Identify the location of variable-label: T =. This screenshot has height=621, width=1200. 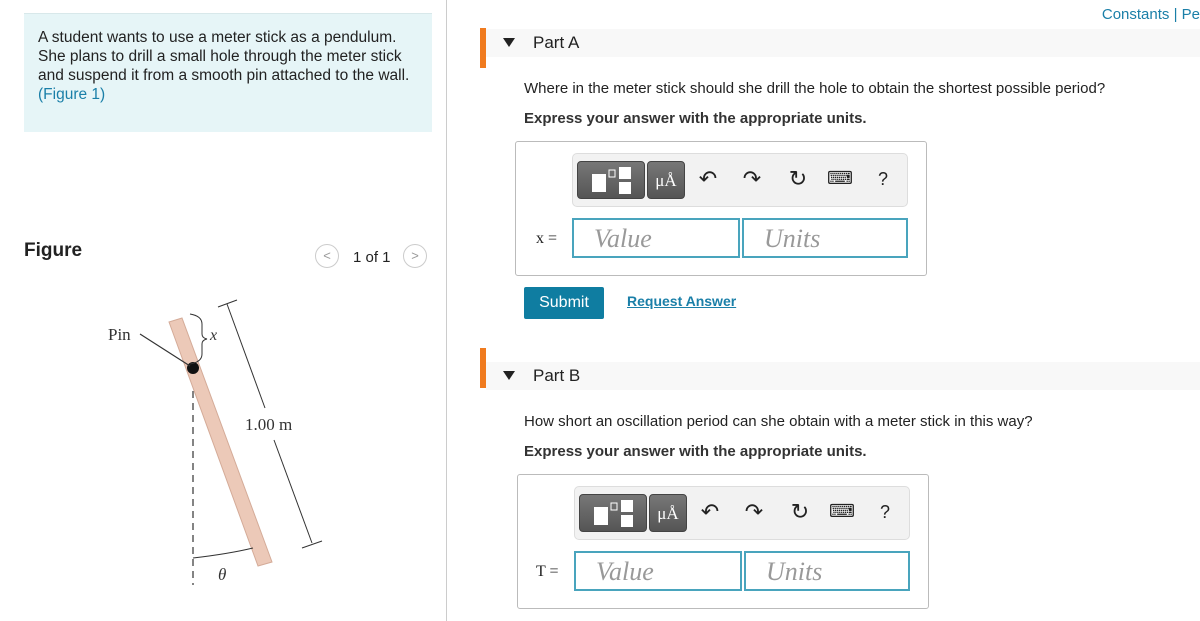
(547, 571).